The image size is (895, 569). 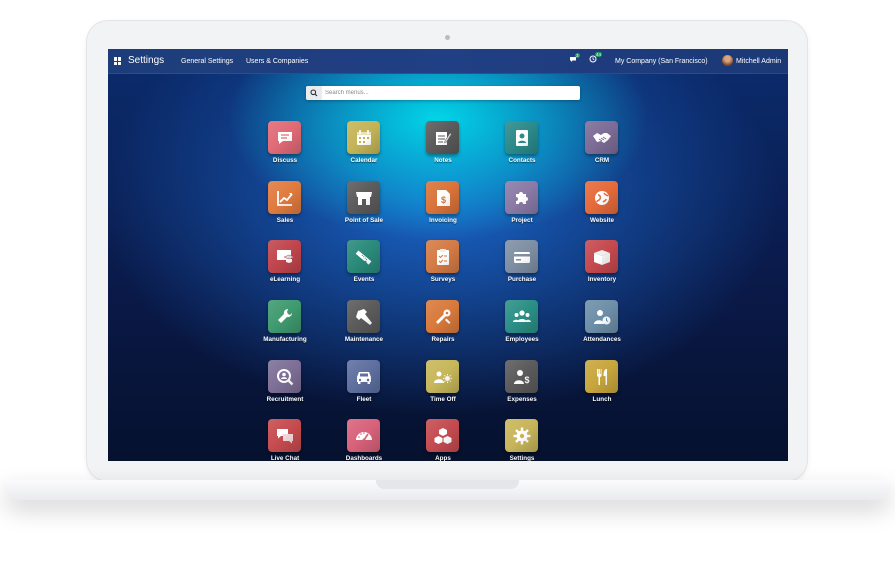 I want to click on app-label: Lunch, so click(x=602, y=399).